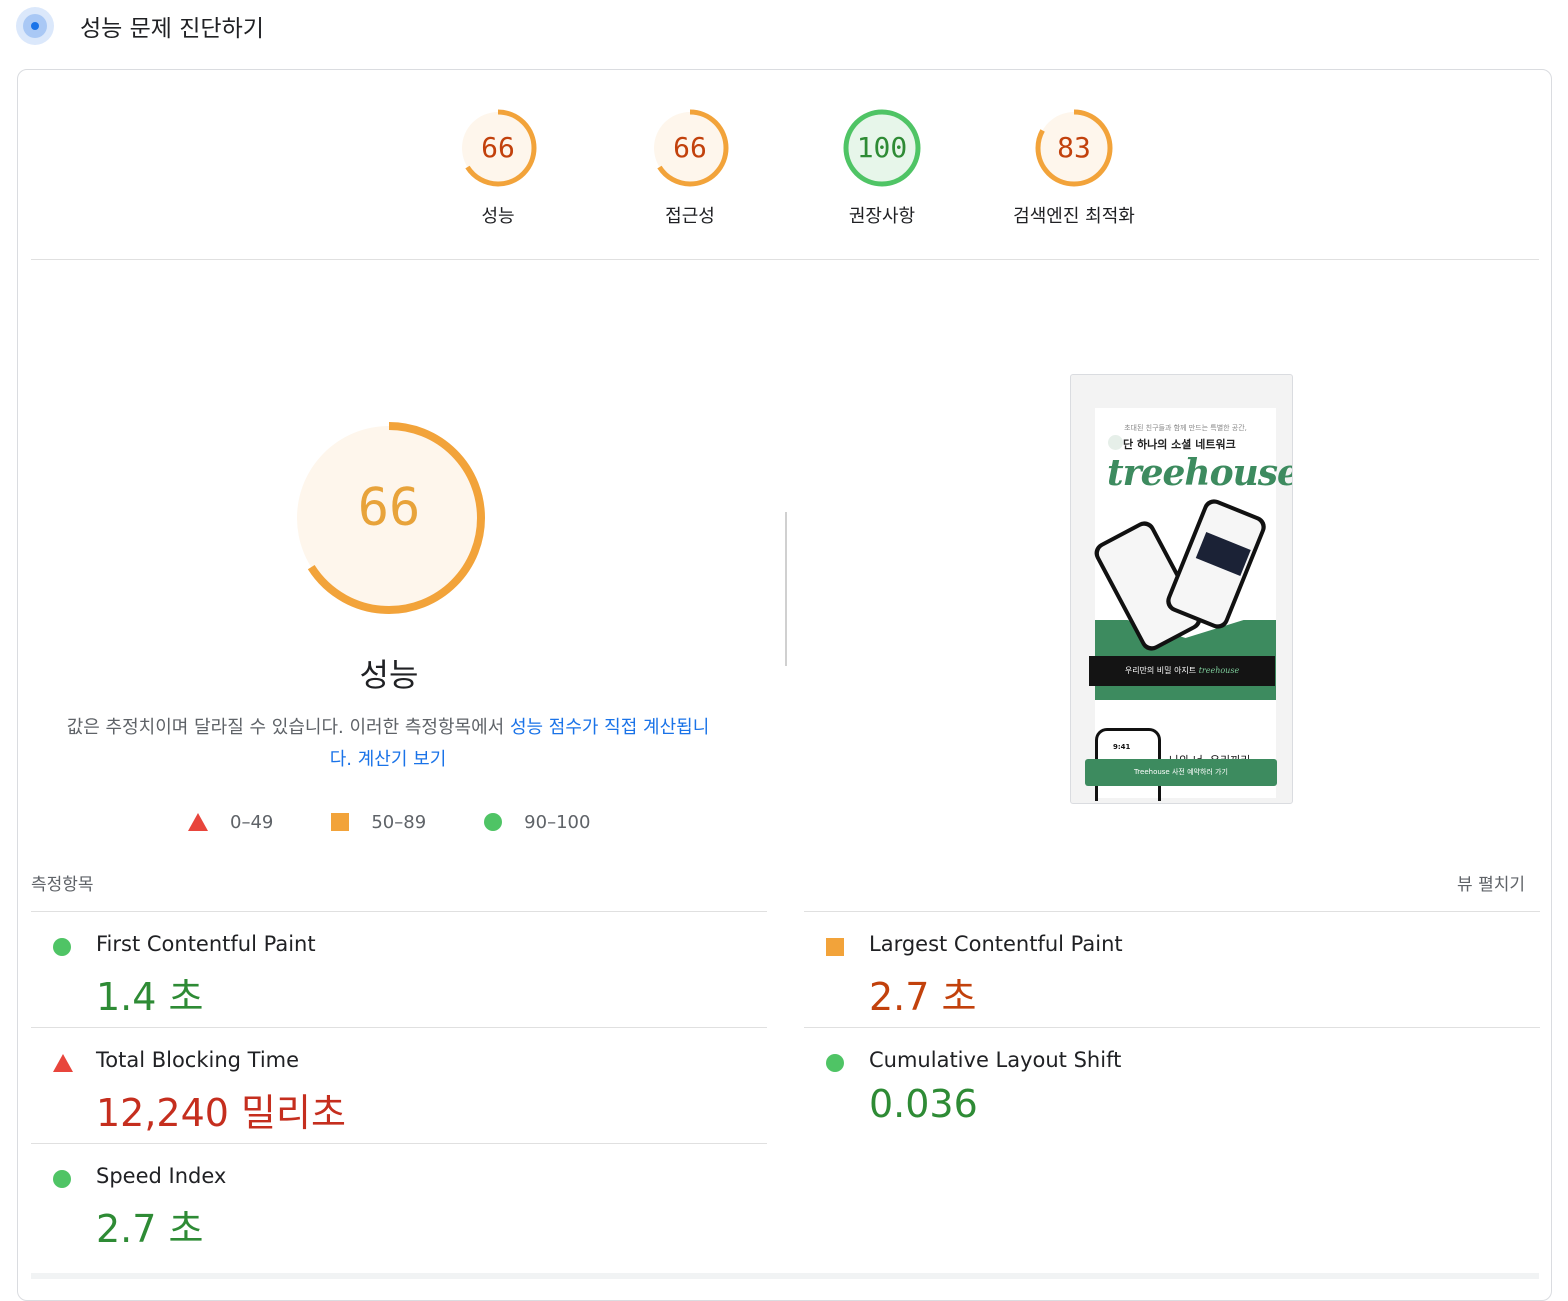 Image resolution: width=1568 pixels, height=1301 pixels. What do you see at coordinates (1160, 670) in the screenshot?
I see `banner-text: 우리만의 비밀 아지트` at bounding box center [1160, 670].